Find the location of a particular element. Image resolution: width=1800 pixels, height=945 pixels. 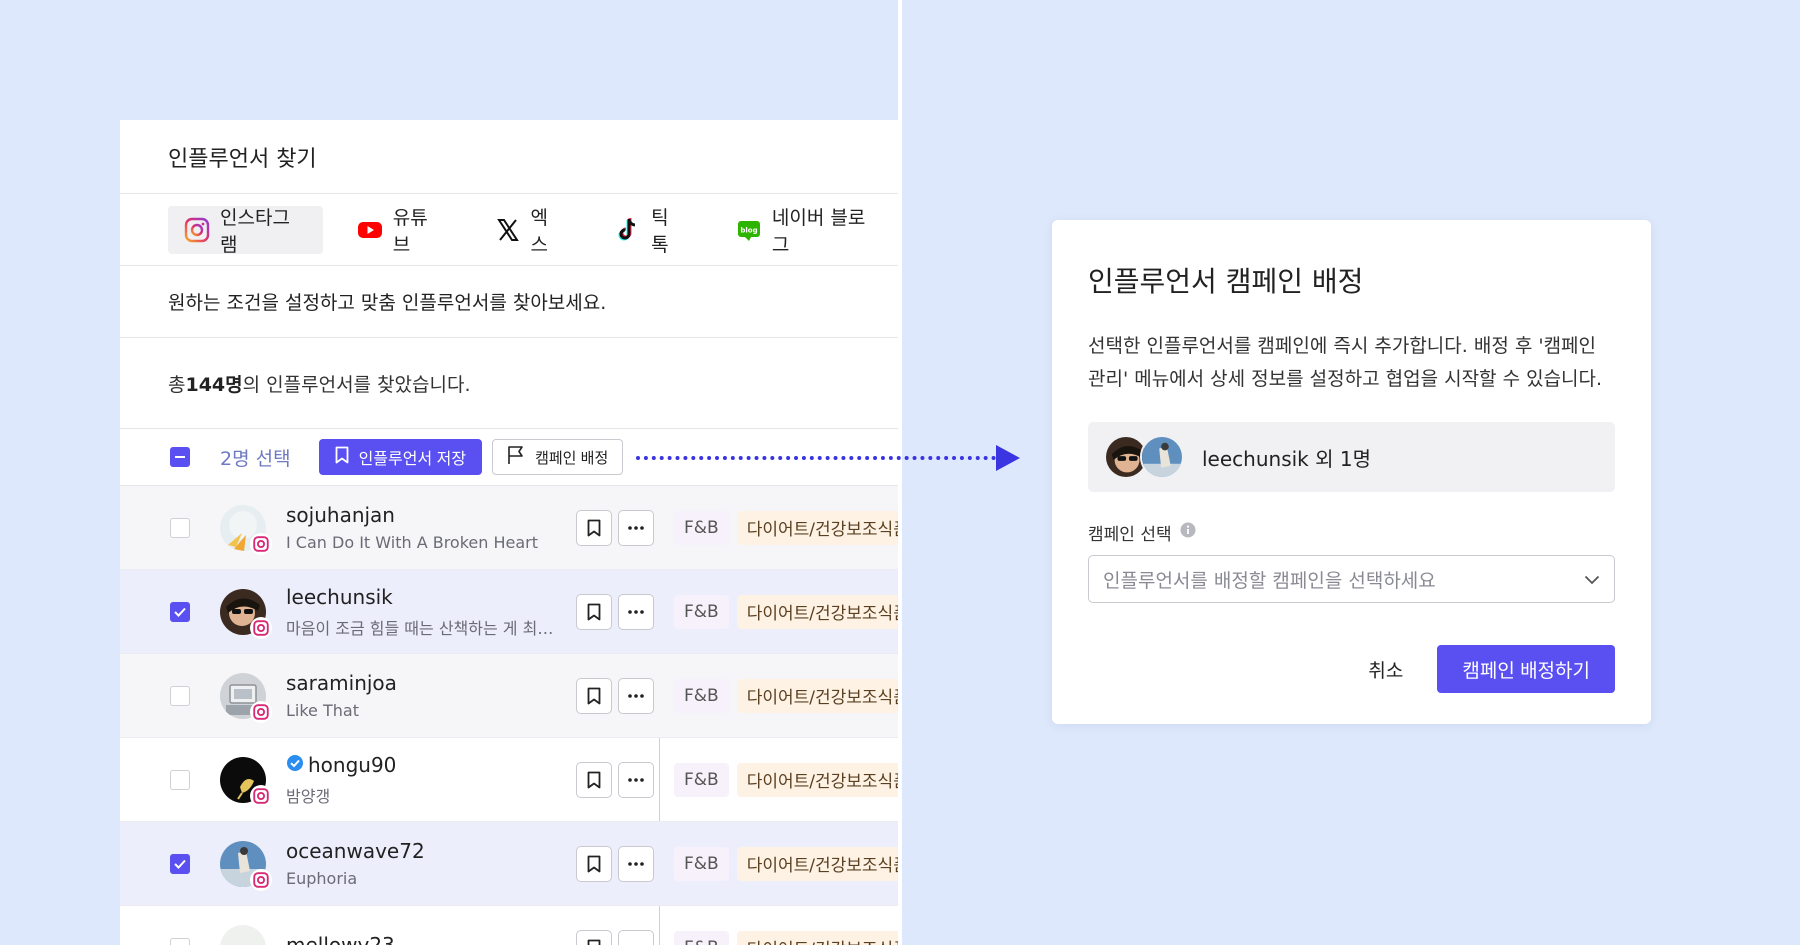

tiktok-icon is located at coordinates (628, 230).